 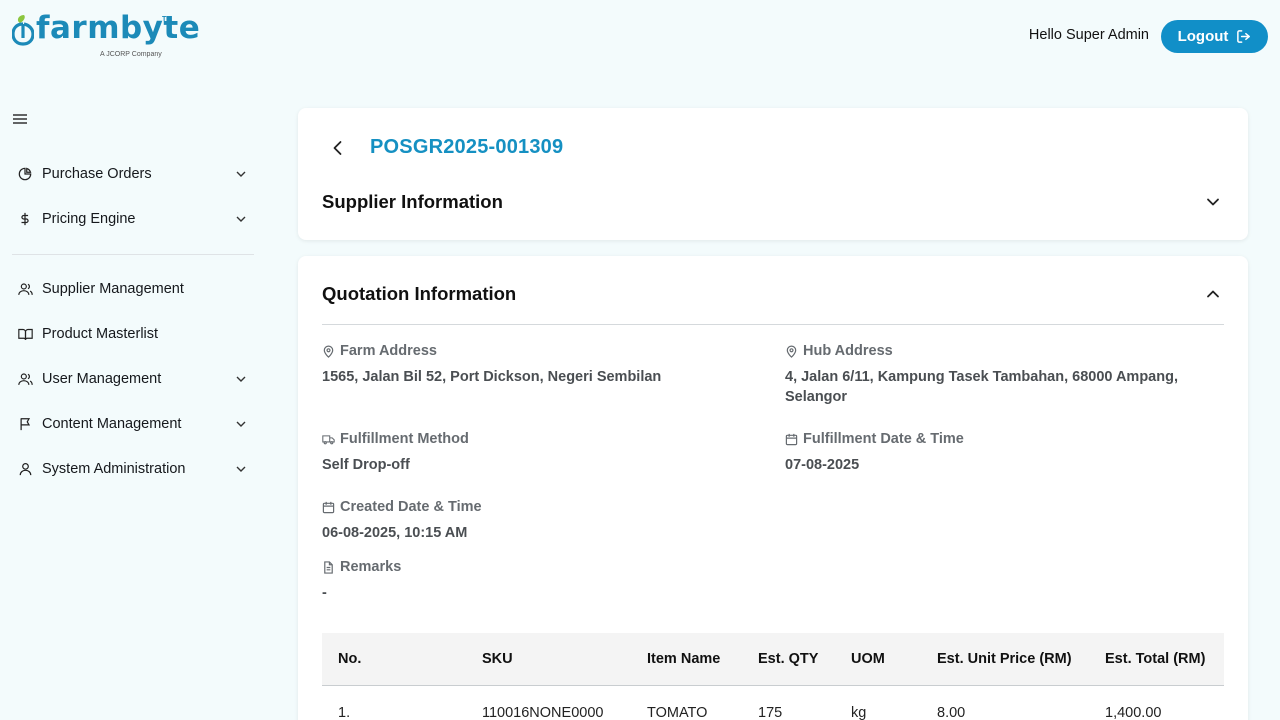 I want to click on pie-chart-icon, so click(x=25, y=174).